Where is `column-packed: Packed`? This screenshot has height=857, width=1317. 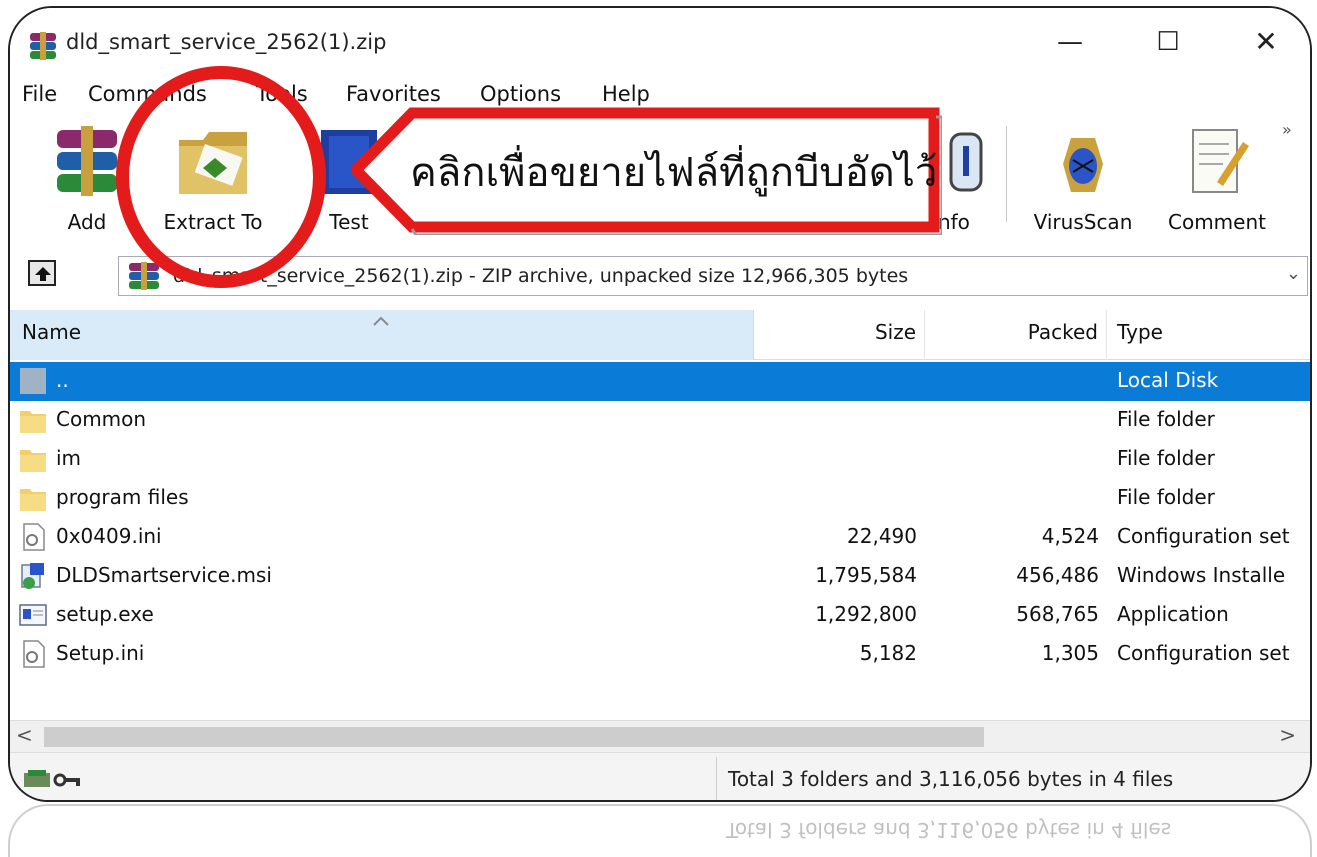
column-packed: Packed is located at coordinates (1016, 335).